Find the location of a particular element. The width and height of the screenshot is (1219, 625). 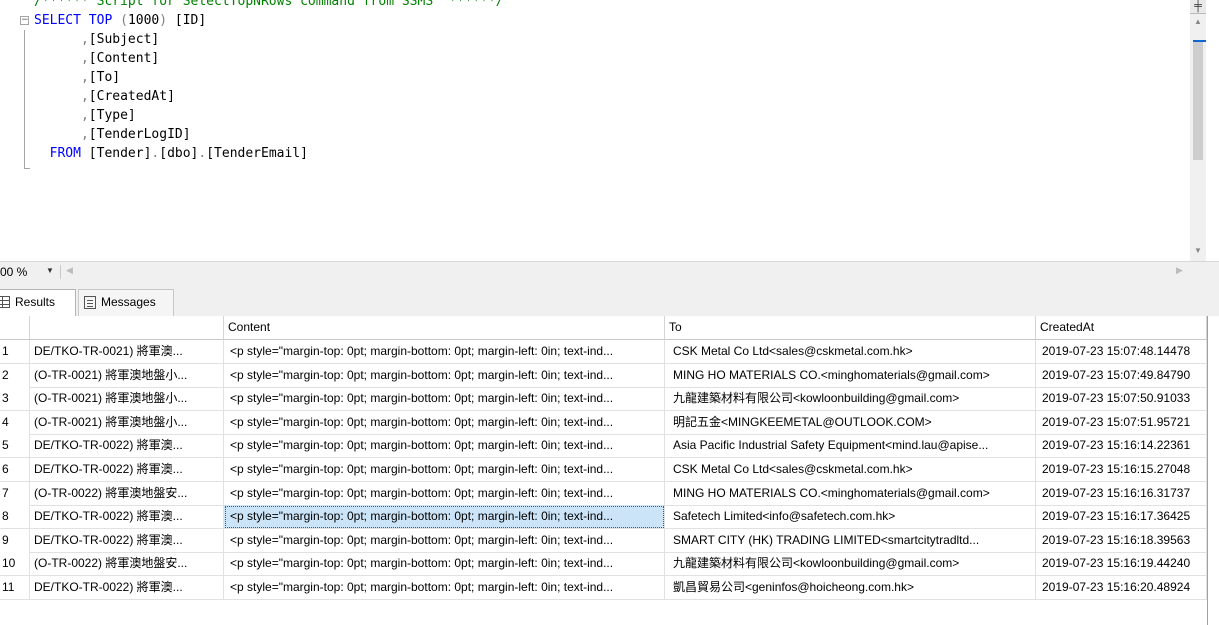

row-number-cell: 7 is located at coordinates (15, 493).